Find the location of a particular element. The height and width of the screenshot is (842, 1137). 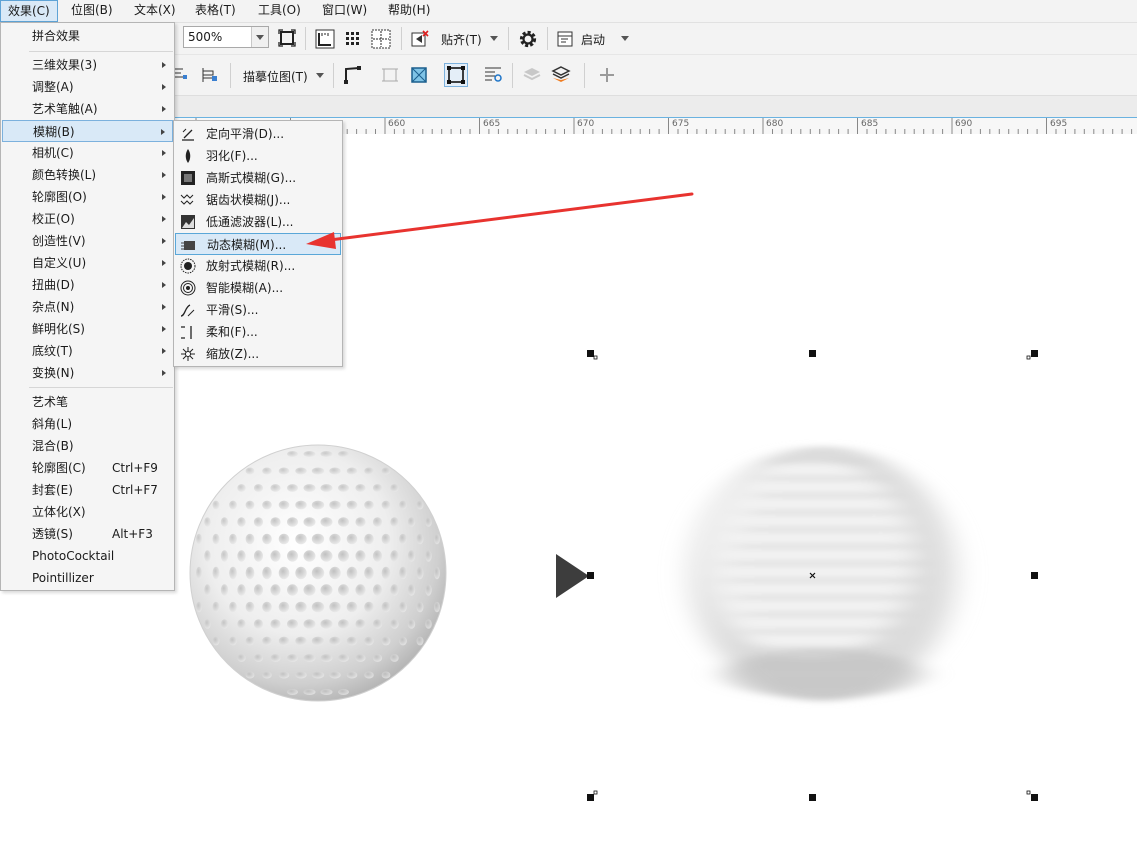

menu-item-submenu: 变换(N) is located at coordinates (87, 373).